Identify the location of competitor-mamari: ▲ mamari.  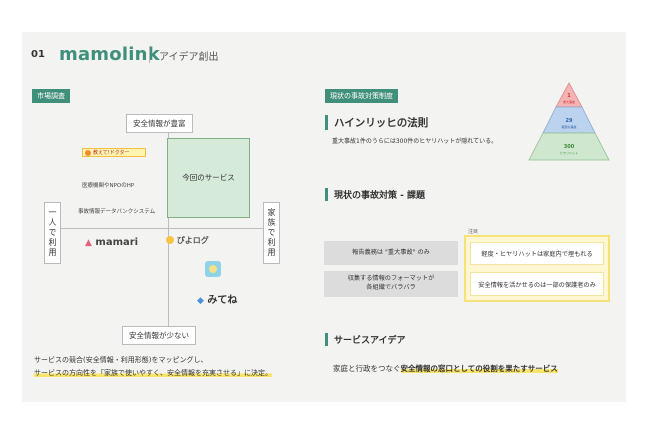
(111, 242).